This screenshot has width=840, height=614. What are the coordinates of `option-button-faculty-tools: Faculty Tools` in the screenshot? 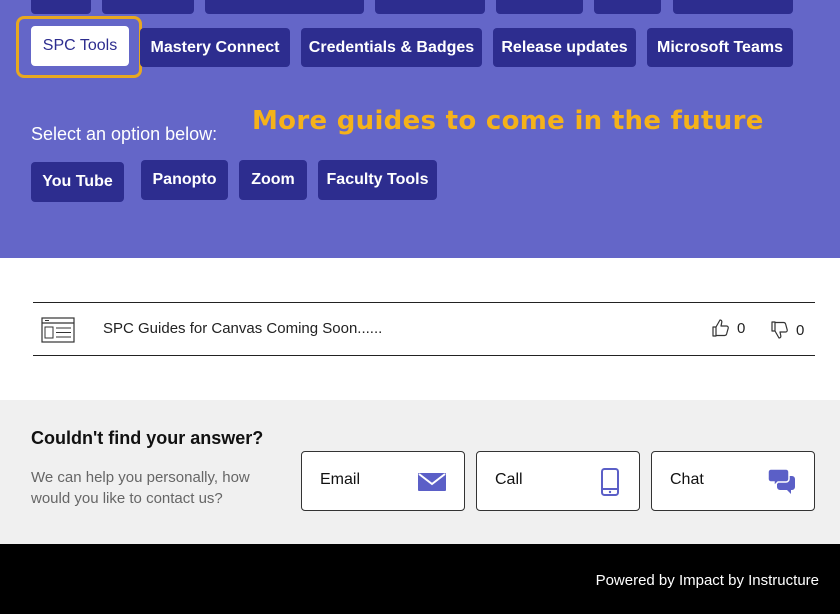 It's located at (377, 180).